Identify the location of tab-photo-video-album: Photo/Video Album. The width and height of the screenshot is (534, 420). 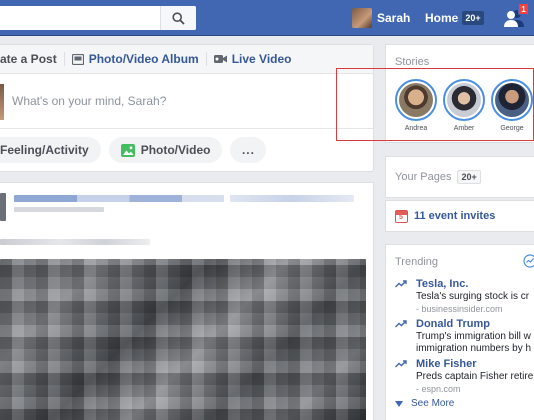
(135, 59).